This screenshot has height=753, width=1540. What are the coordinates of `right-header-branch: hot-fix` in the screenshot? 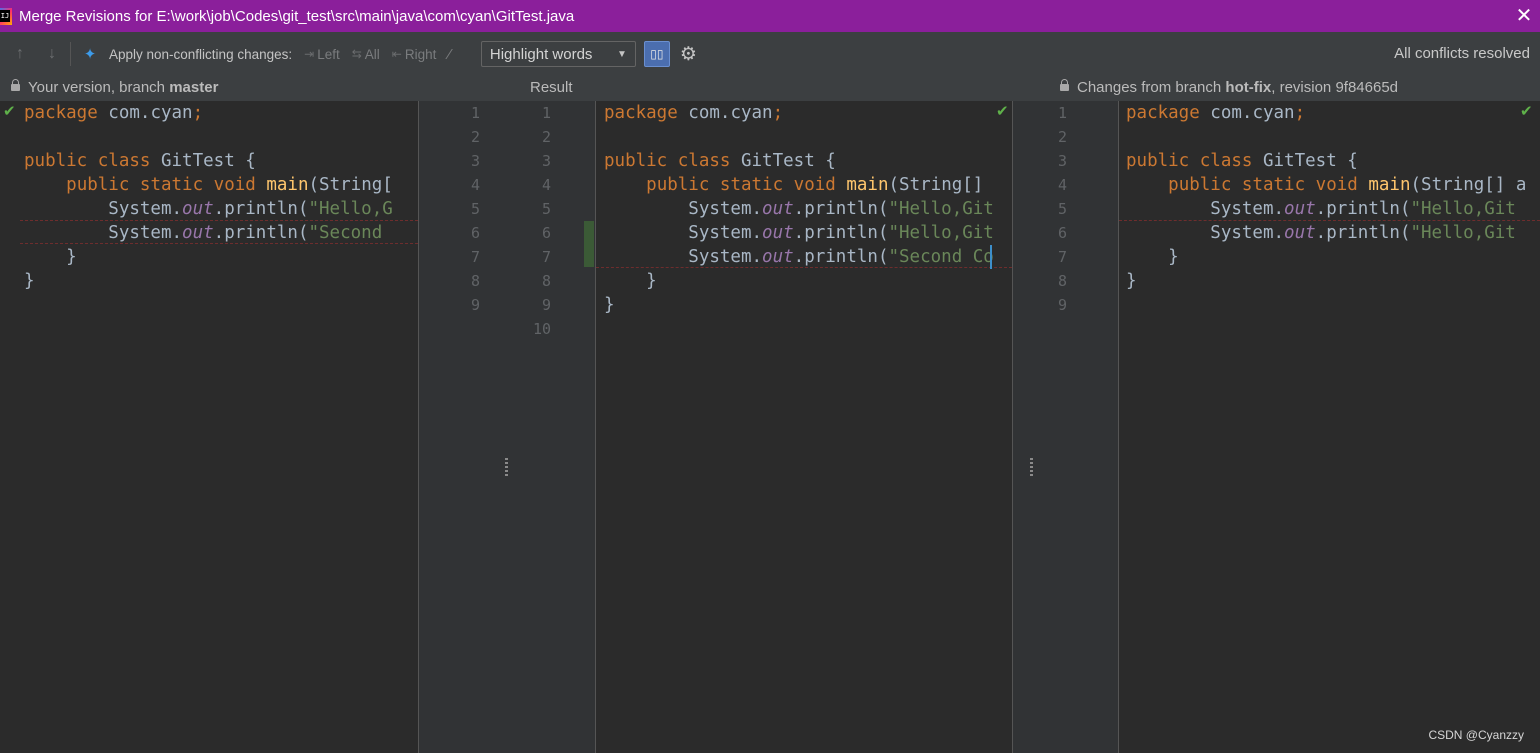 It's located at (1248, 87).